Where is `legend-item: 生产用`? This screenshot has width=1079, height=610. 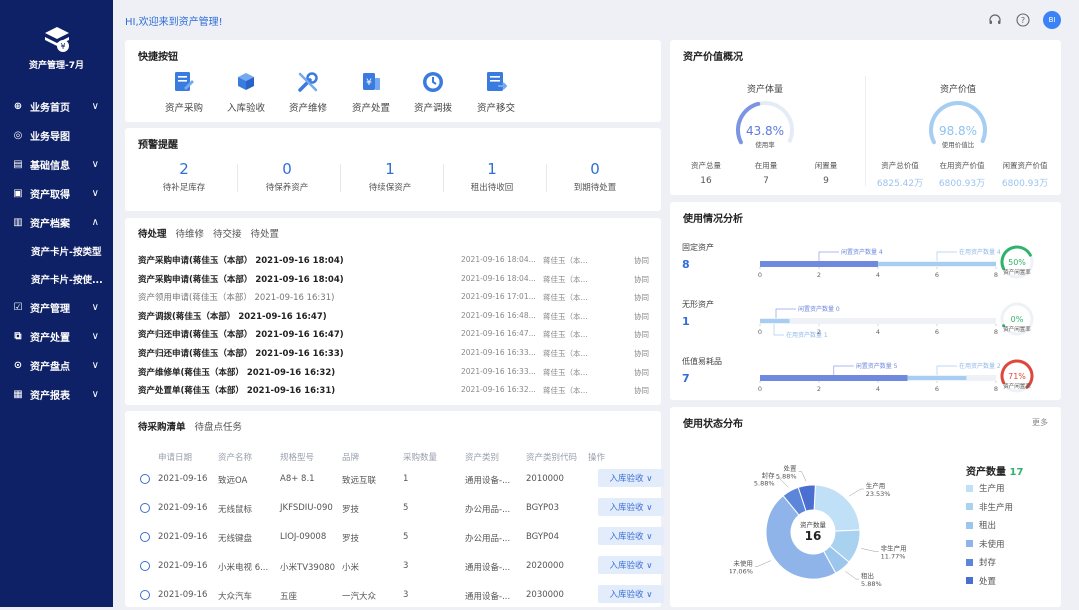 legend-item: 生产用 is located at coordinates (985, 488).